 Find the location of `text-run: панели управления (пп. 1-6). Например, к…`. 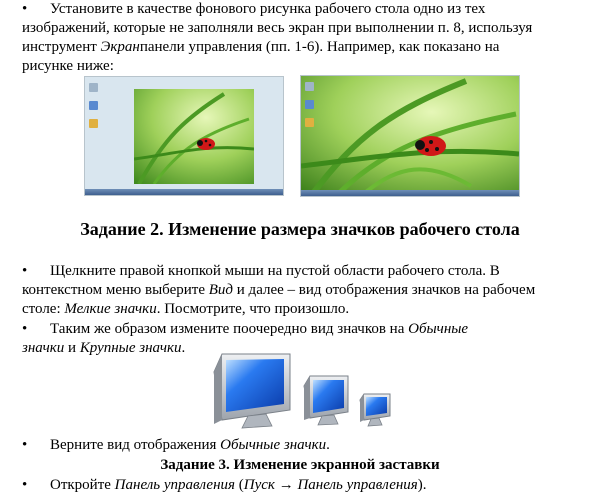

text-run: панели управления (пп. 1-6). Например, к… is located at coordinates (319, 47).